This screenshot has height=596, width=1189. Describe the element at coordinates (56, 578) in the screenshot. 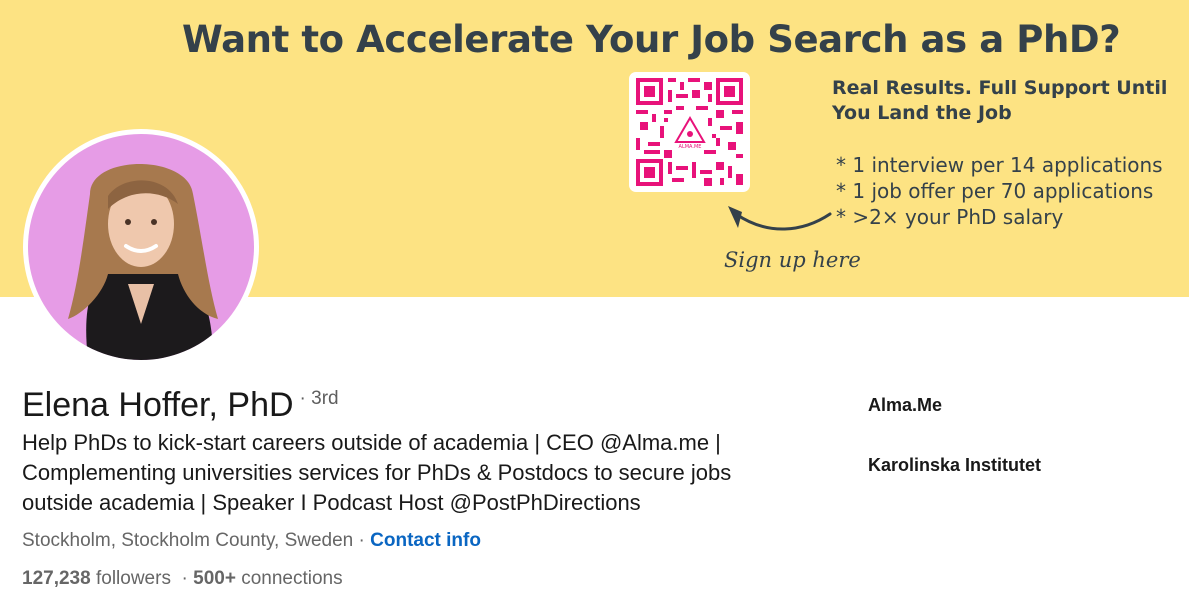

I see `followers-count: 127,238` at that location.